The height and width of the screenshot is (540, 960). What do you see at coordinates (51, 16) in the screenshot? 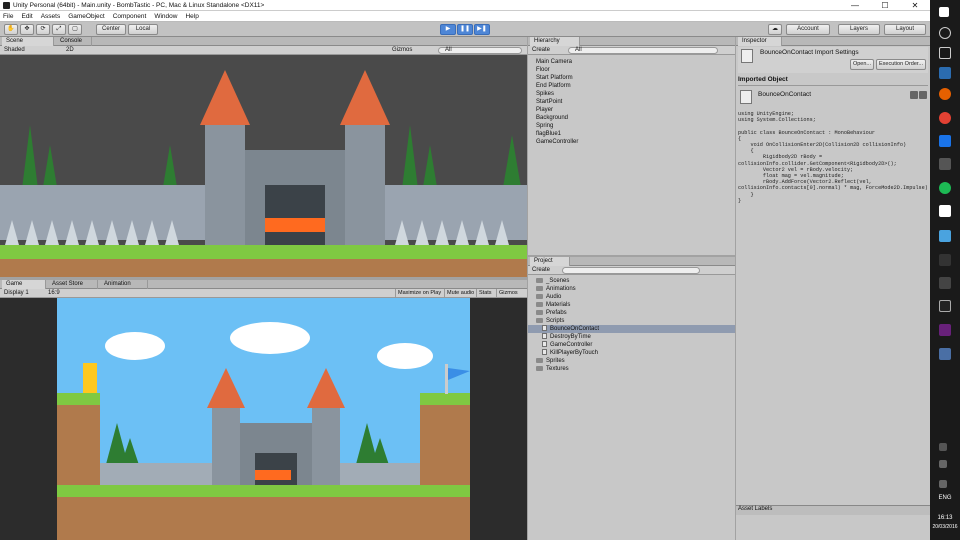
I see `menu-assets: Assets` at bounding box center [51, 16].